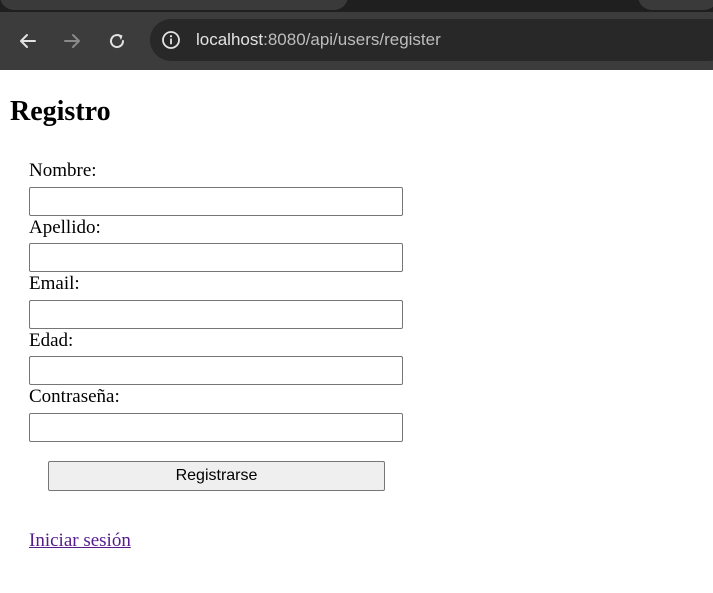 The image size is (713, 593). What do you see at coordinates (216, 427) in the screenshot?
I see `contrasena-field` at bounding box center [216, 427].